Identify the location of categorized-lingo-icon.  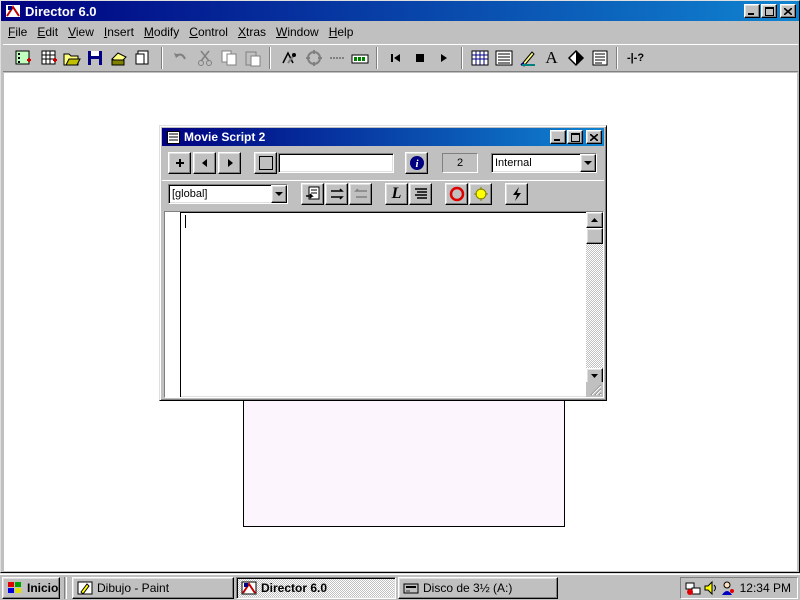
(420, 194).